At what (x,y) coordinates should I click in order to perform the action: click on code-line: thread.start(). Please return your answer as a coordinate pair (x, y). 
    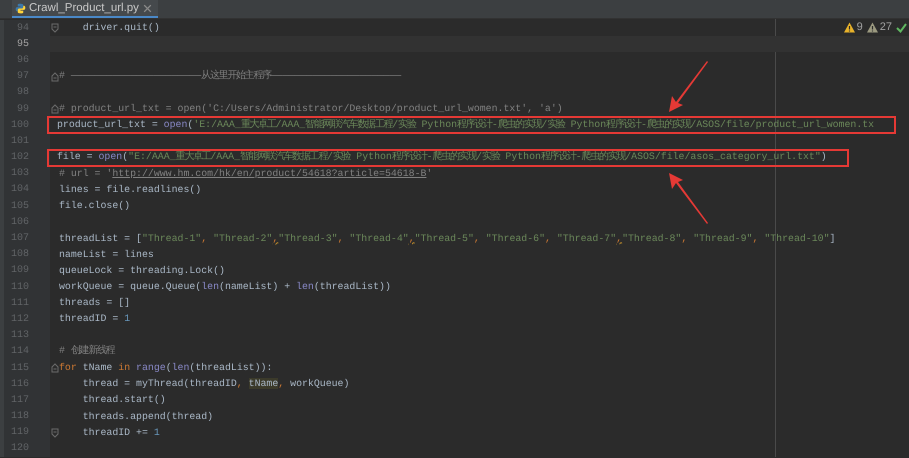
    Looking at the image, I should click on (124, 400).